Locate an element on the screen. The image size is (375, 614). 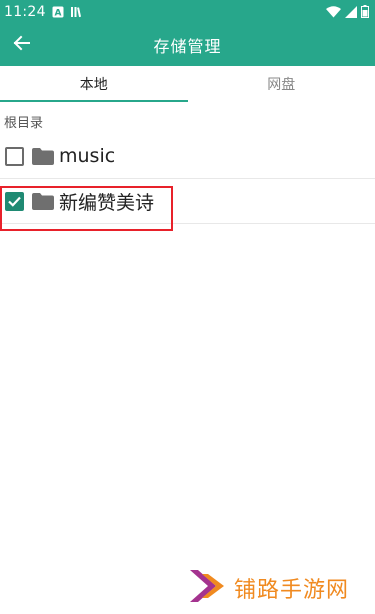
svg-text: A is located at coordinates (57, 13).